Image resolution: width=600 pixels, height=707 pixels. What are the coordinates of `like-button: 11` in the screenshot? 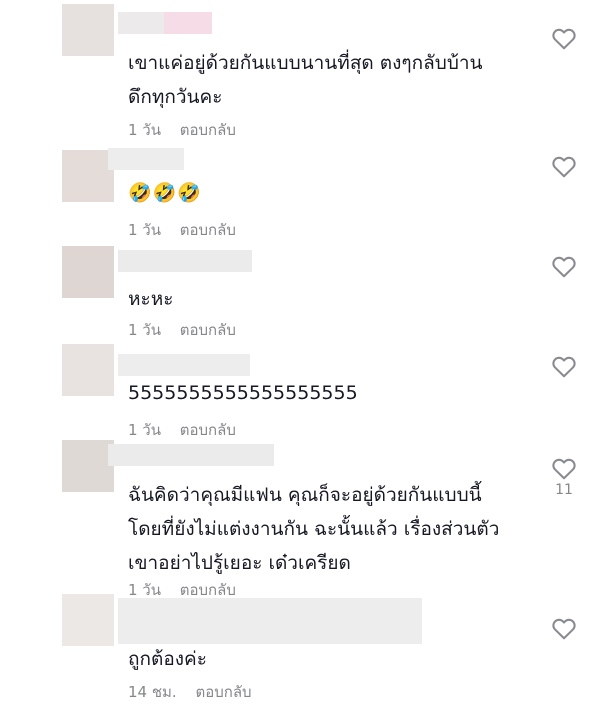 It's located at (564, 477).